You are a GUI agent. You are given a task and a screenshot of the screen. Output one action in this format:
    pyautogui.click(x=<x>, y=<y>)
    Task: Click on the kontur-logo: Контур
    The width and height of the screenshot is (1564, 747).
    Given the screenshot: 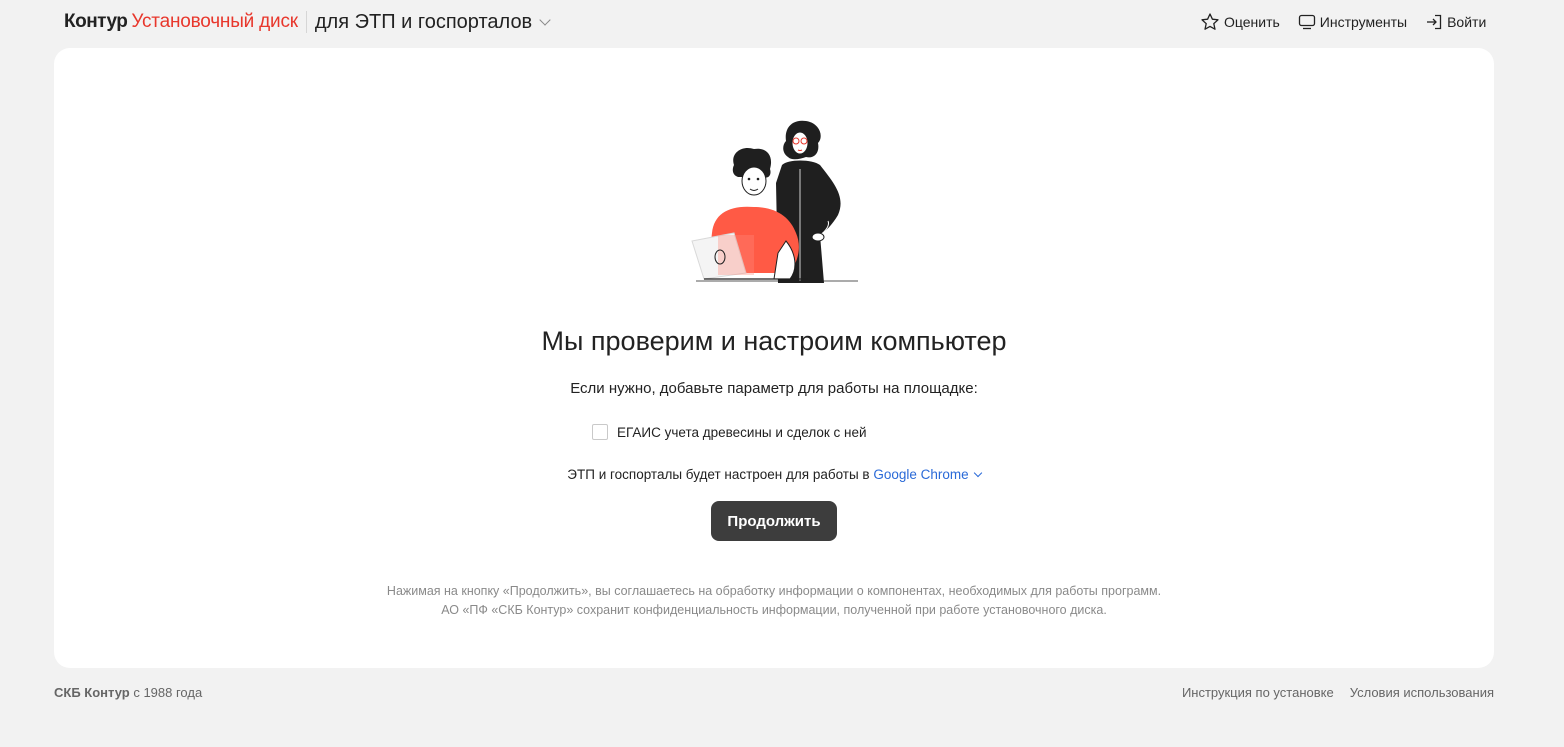 What is the action you would take?
    pyautogui.click(x=96, y=22)
    